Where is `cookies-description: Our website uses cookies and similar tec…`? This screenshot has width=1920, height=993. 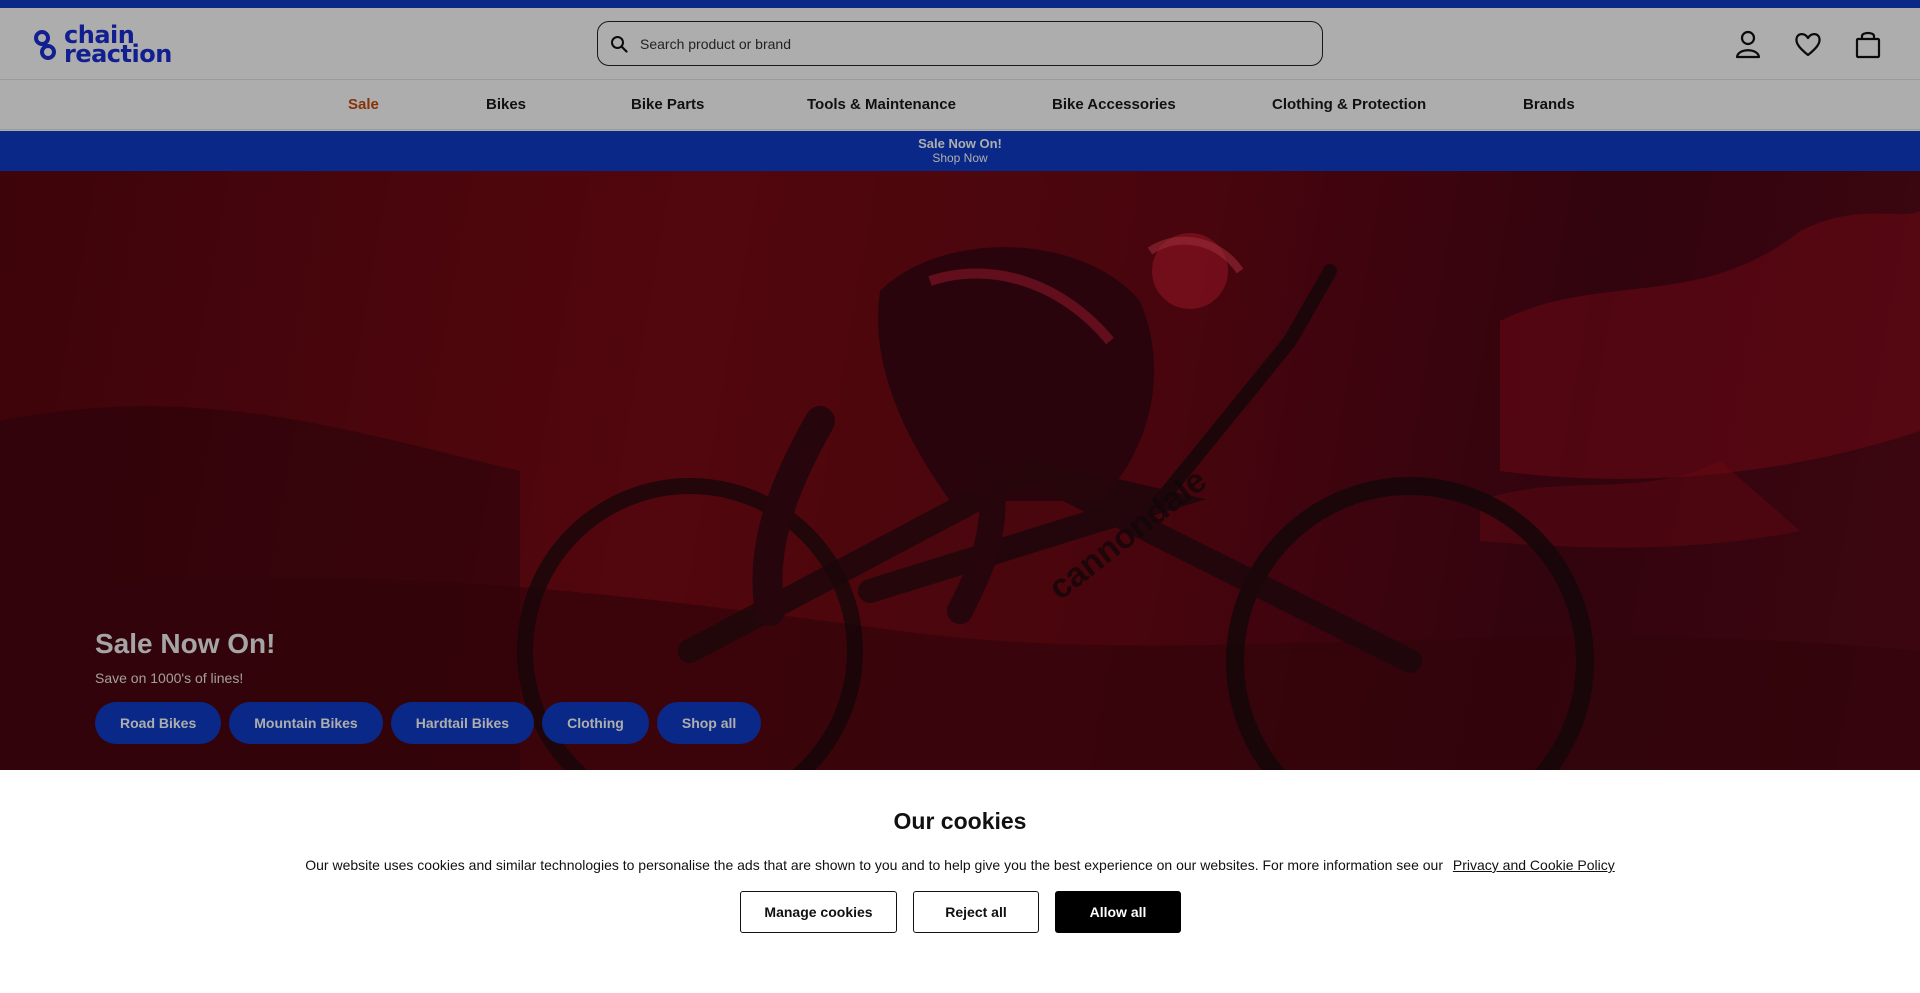 cookies-description: Our website uses cookies and similar tec… is located at coordinates (960, 865).